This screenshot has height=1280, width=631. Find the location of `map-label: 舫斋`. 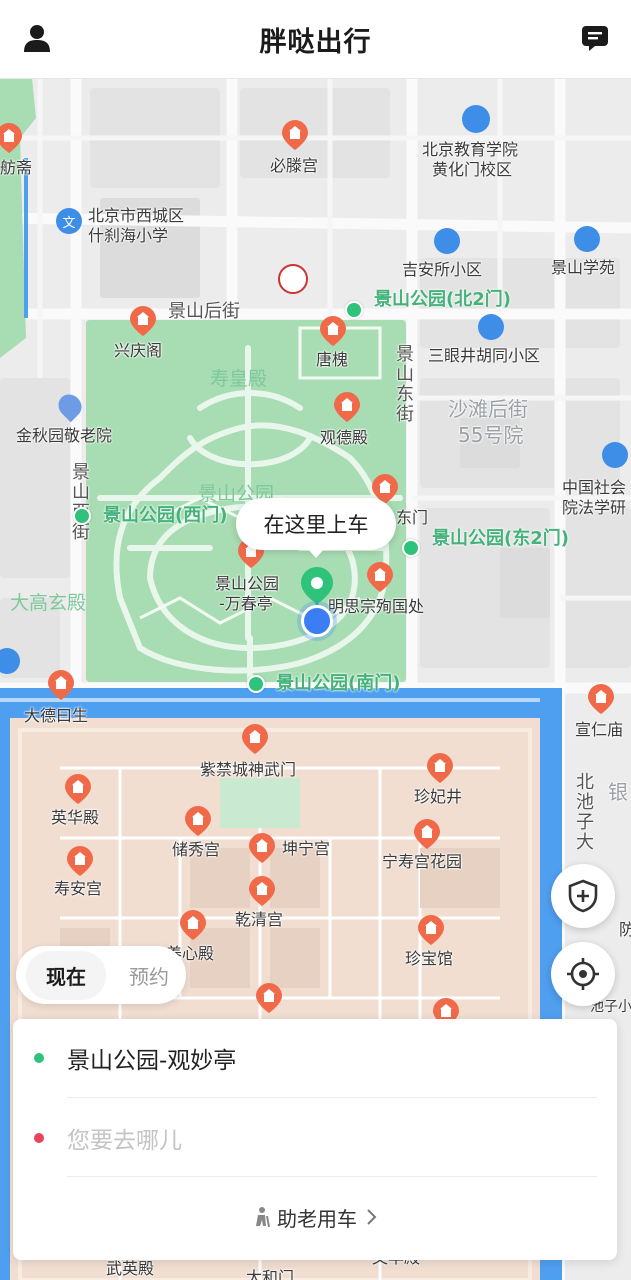

map-label: 舫斋 is located at coordinates (16, 167).